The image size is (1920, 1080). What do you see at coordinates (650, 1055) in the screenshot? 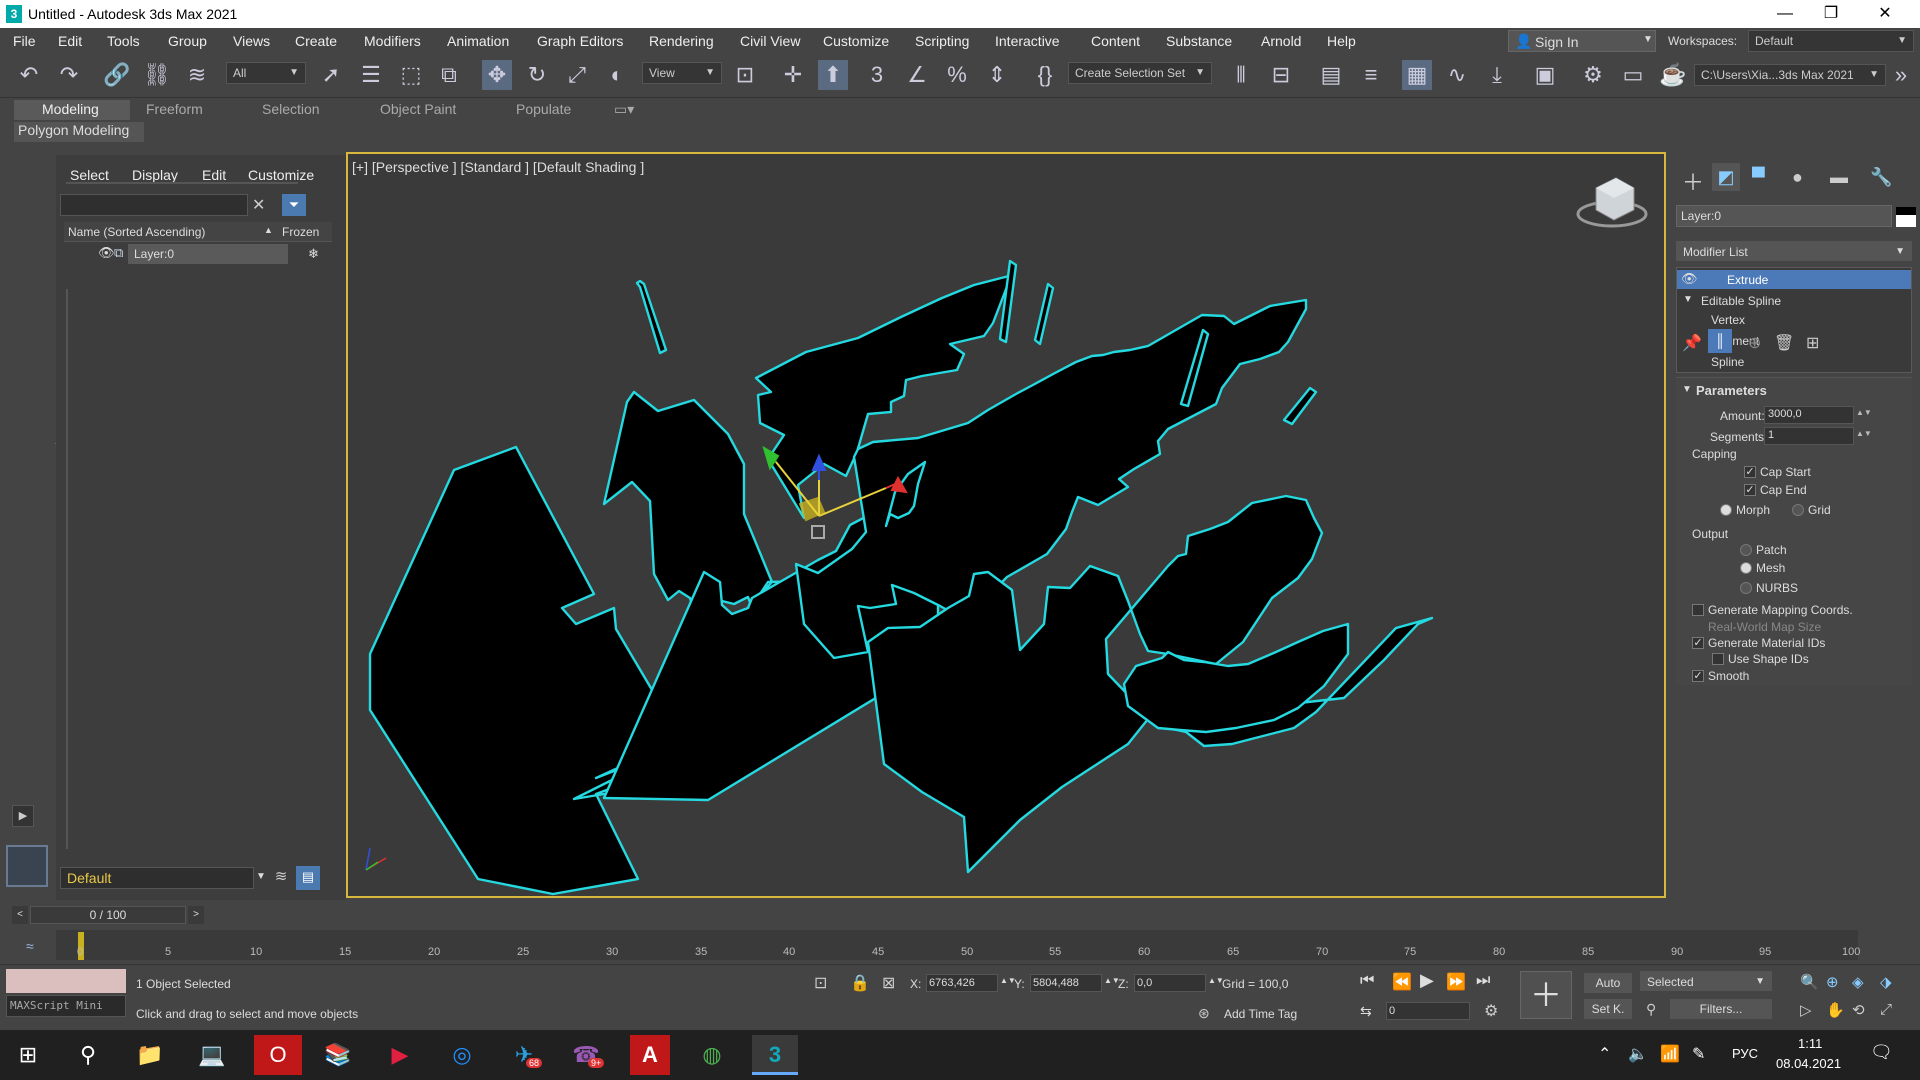
I see `autocad-icon: A` at bounding box center [650, 1055].